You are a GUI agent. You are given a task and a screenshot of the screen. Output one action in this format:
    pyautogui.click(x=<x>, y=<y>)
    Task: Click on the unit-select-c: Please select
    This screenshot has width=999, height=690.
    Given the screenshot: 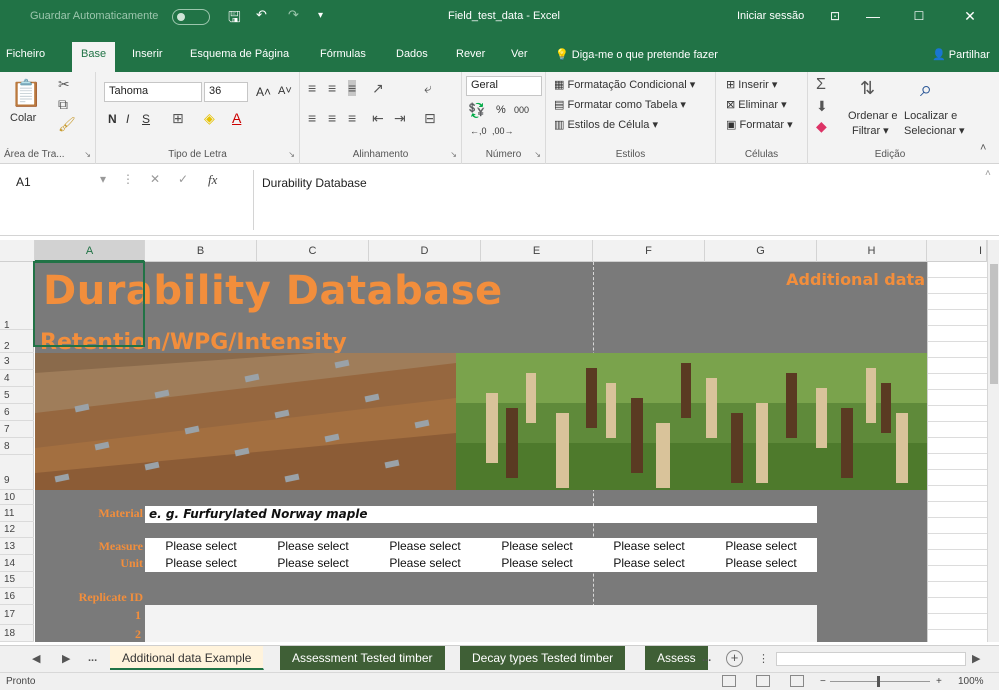 What is the action you would take?
    pyautogui.click(x=313, y=563)
    